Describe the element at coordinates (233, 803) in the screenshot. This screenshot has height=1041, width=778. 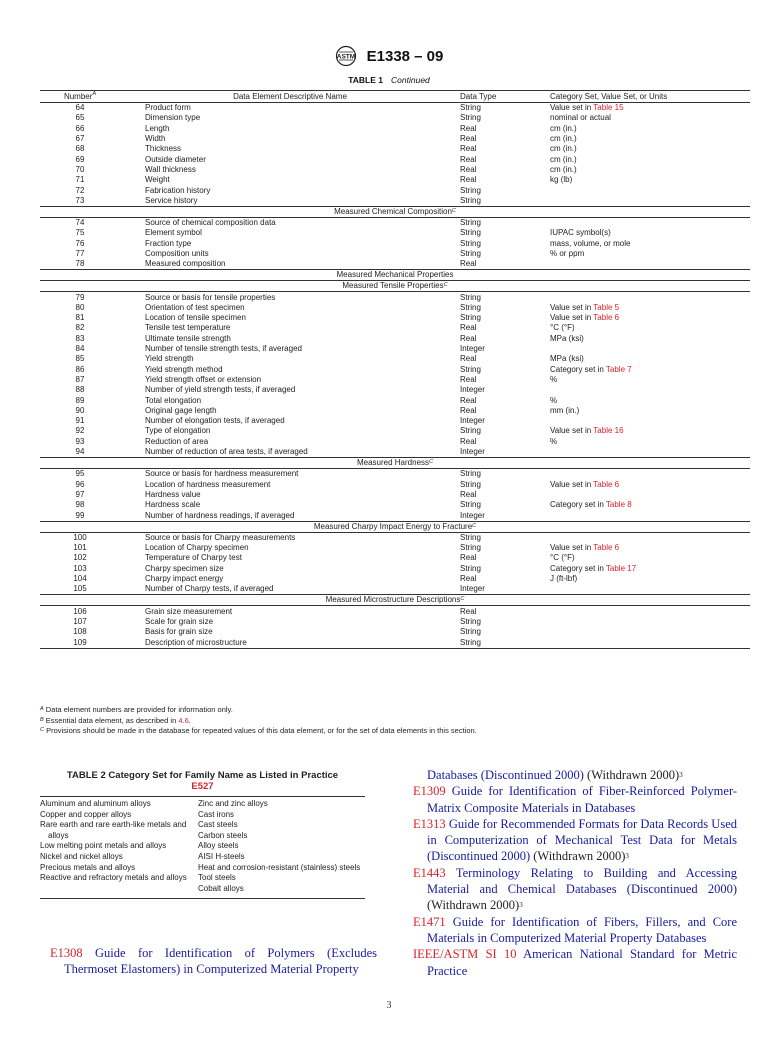
I see `family-name-item: Zinc and zinc alloys` at that location.